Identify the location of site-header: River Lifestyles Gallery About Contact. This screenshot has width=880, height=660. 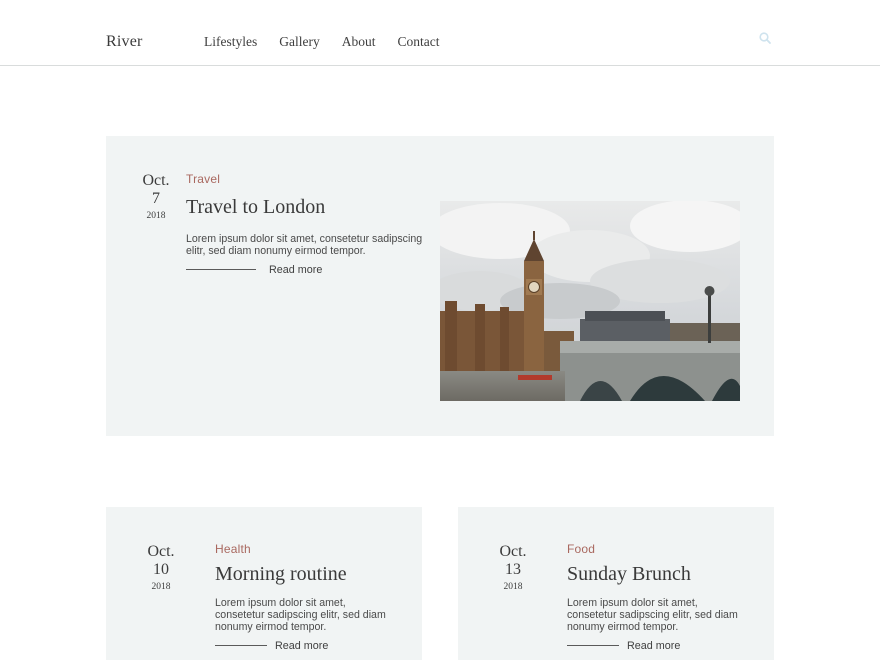
(440, 33).